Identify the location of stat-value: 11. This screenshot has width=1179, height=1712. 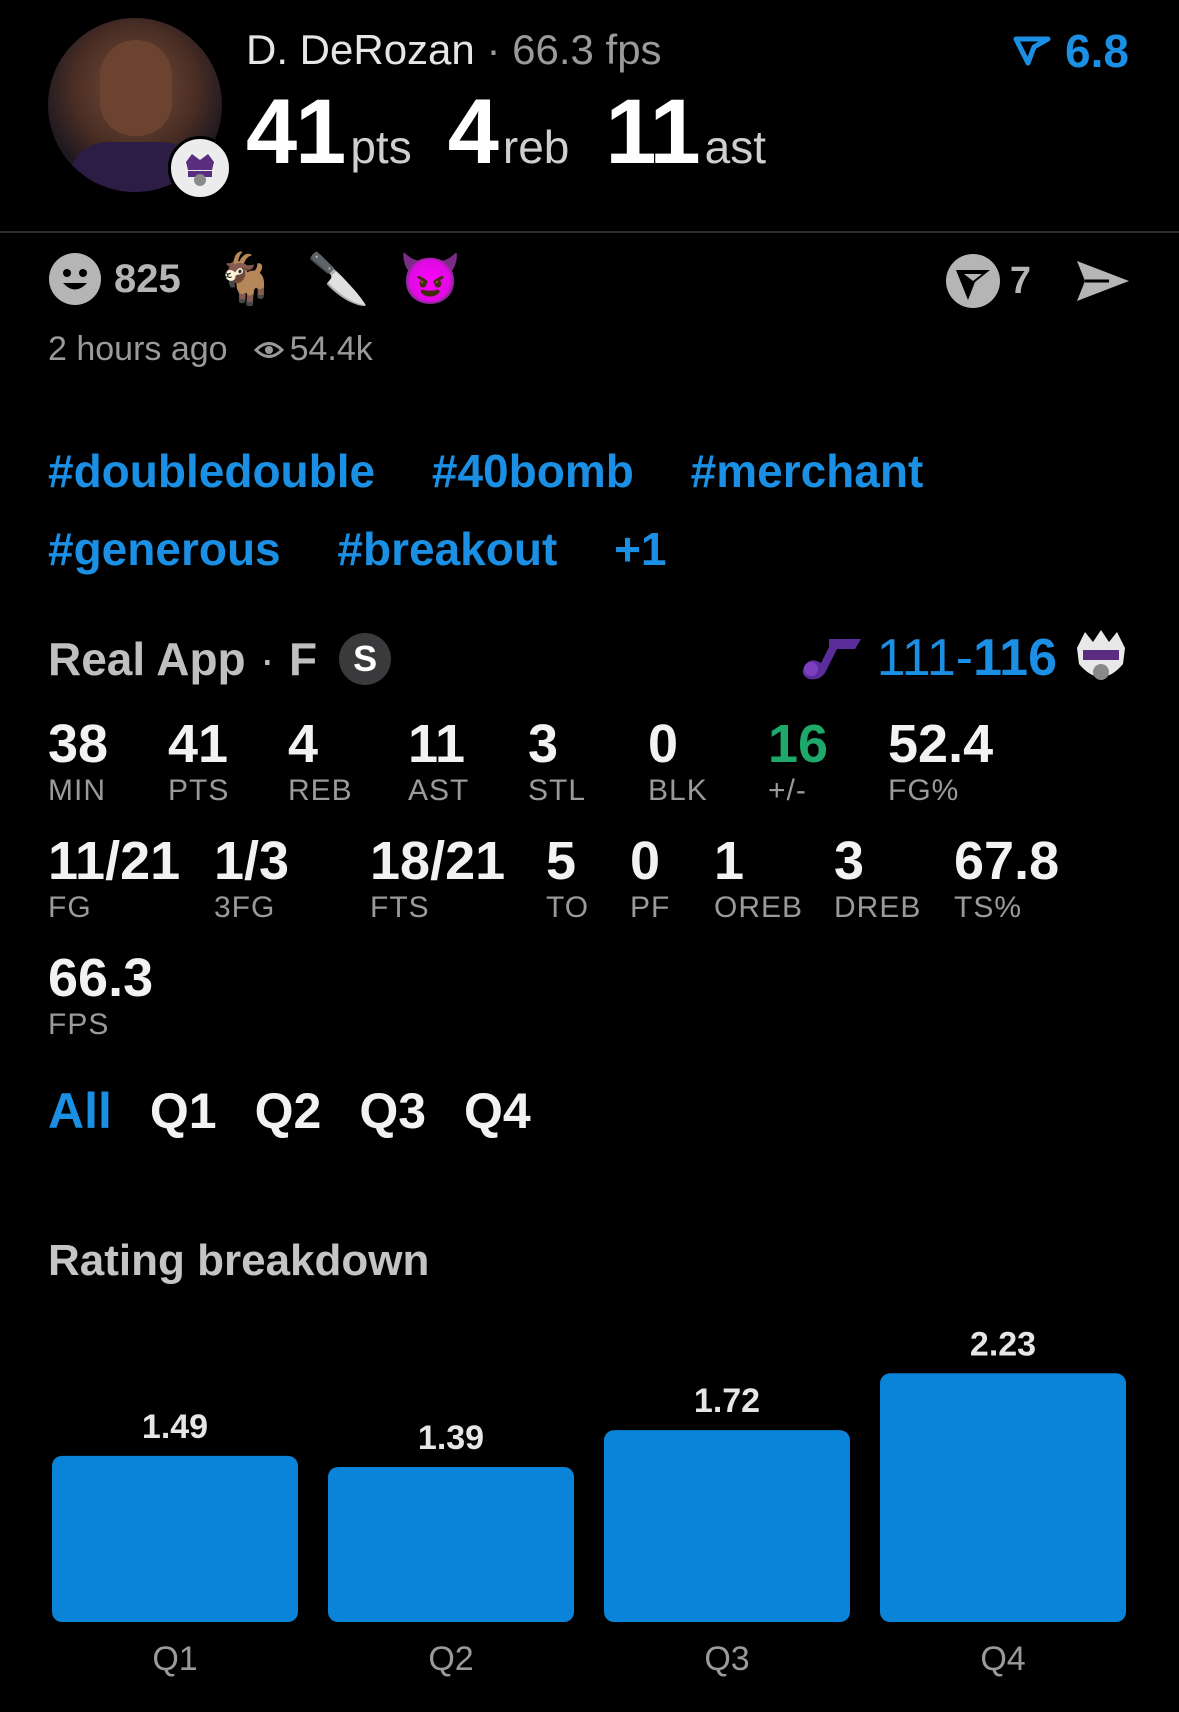
(437, 744).